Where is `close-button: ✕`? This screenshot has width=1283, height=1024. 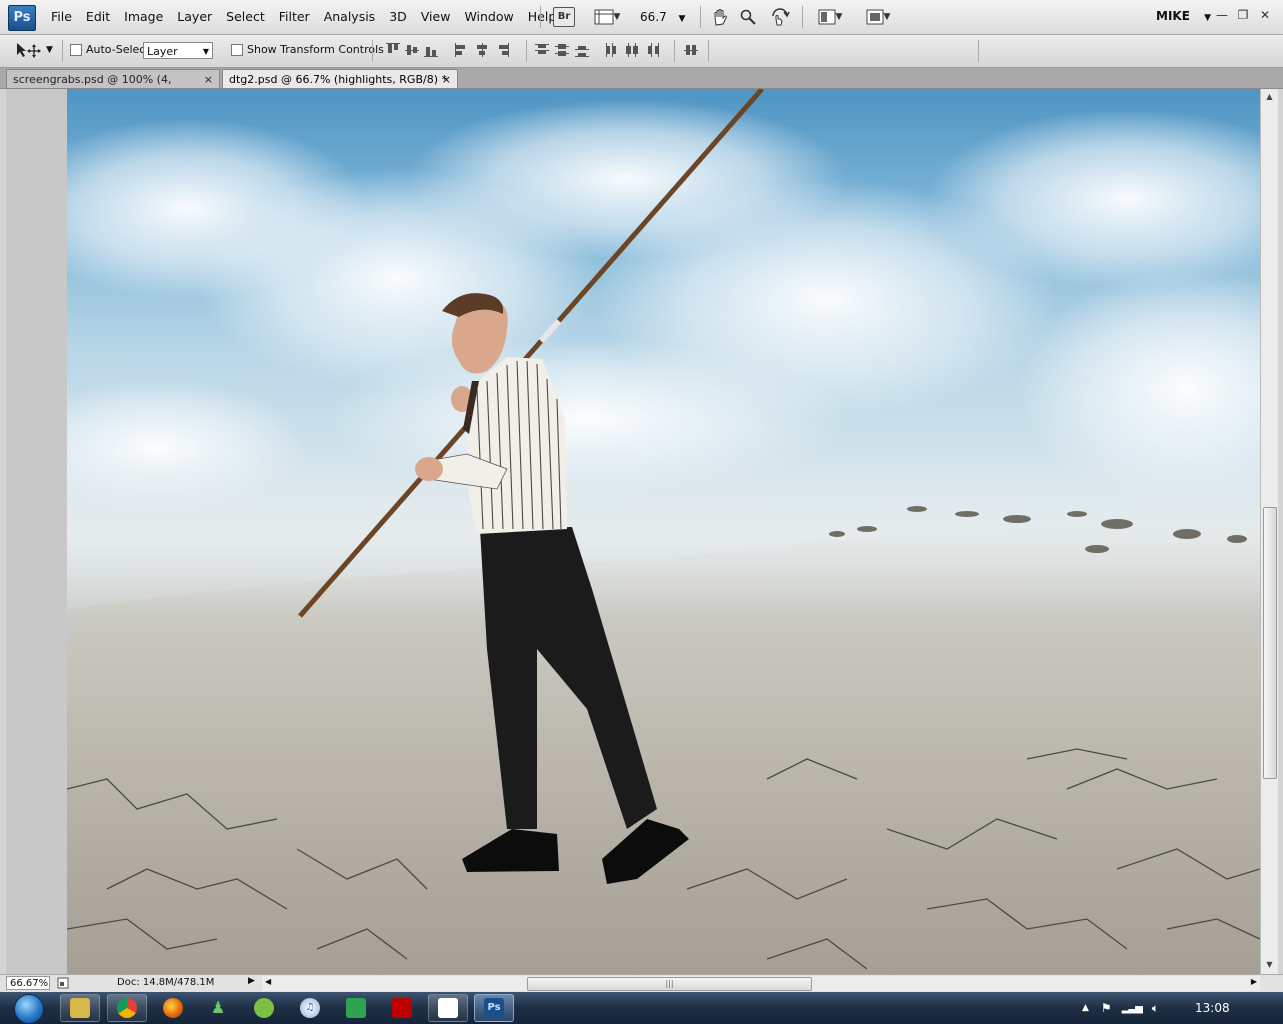 close-button: ✕ is located at coordinates (1265, 15).